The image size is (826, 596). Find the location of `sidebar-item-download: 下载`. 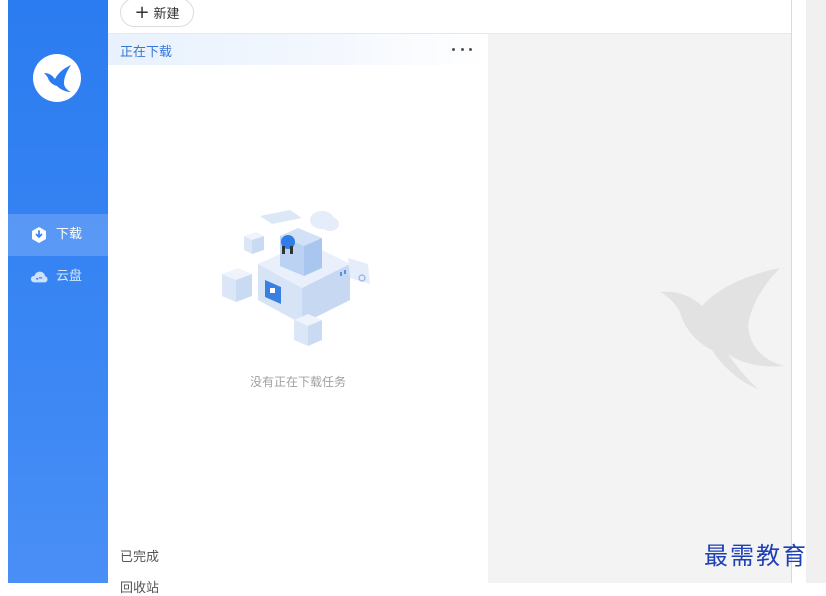

sidebar-item-download: 下载 is located at coordinates (58, 235).